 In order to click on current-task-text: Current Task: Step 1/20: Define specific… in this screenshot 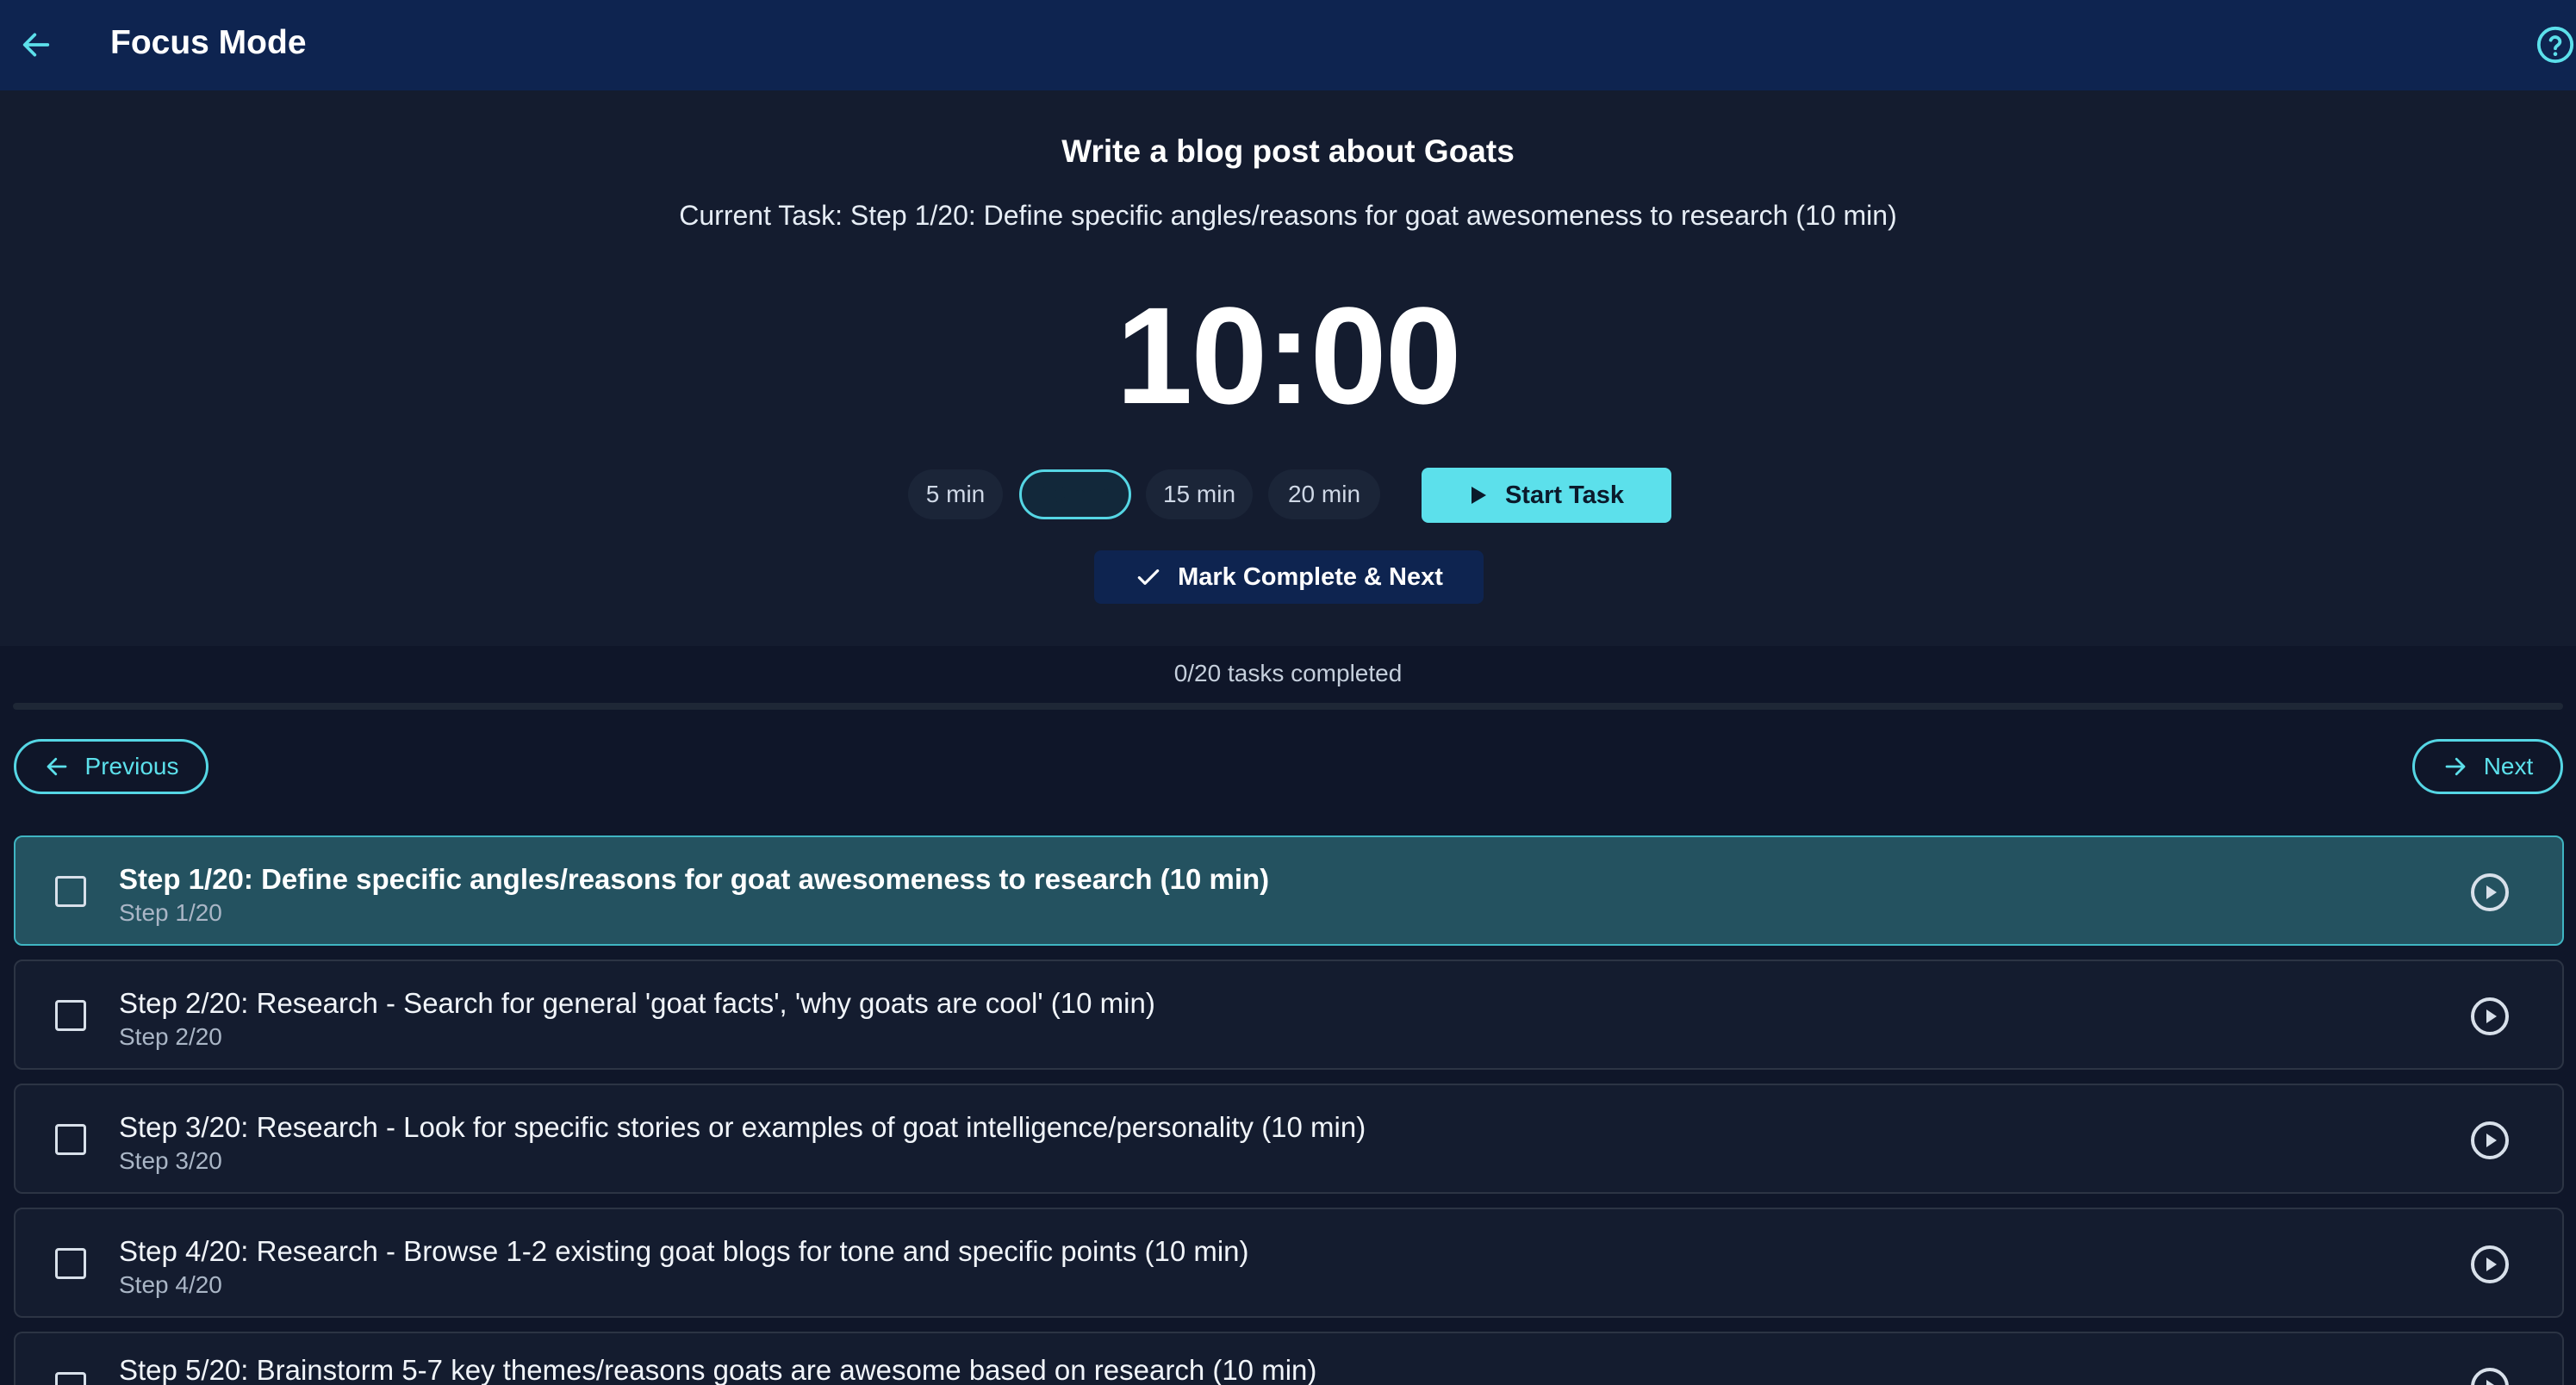, I will do `click(1288, 215)`.